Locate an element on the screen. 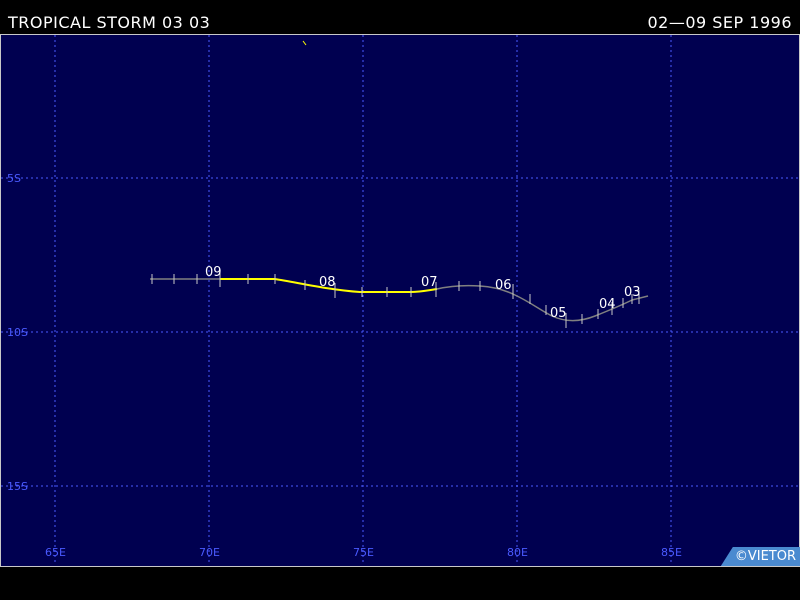  lon-label-80e: 80E is located at coordinates (517, 552).